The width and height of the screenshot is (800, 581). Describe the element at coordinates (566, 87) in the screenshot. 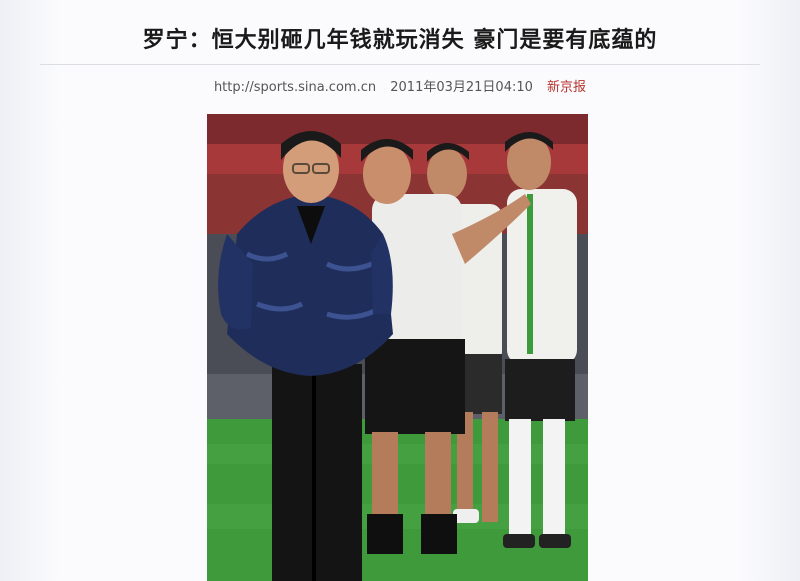

I see `publisher-link: 新京报` at that location.